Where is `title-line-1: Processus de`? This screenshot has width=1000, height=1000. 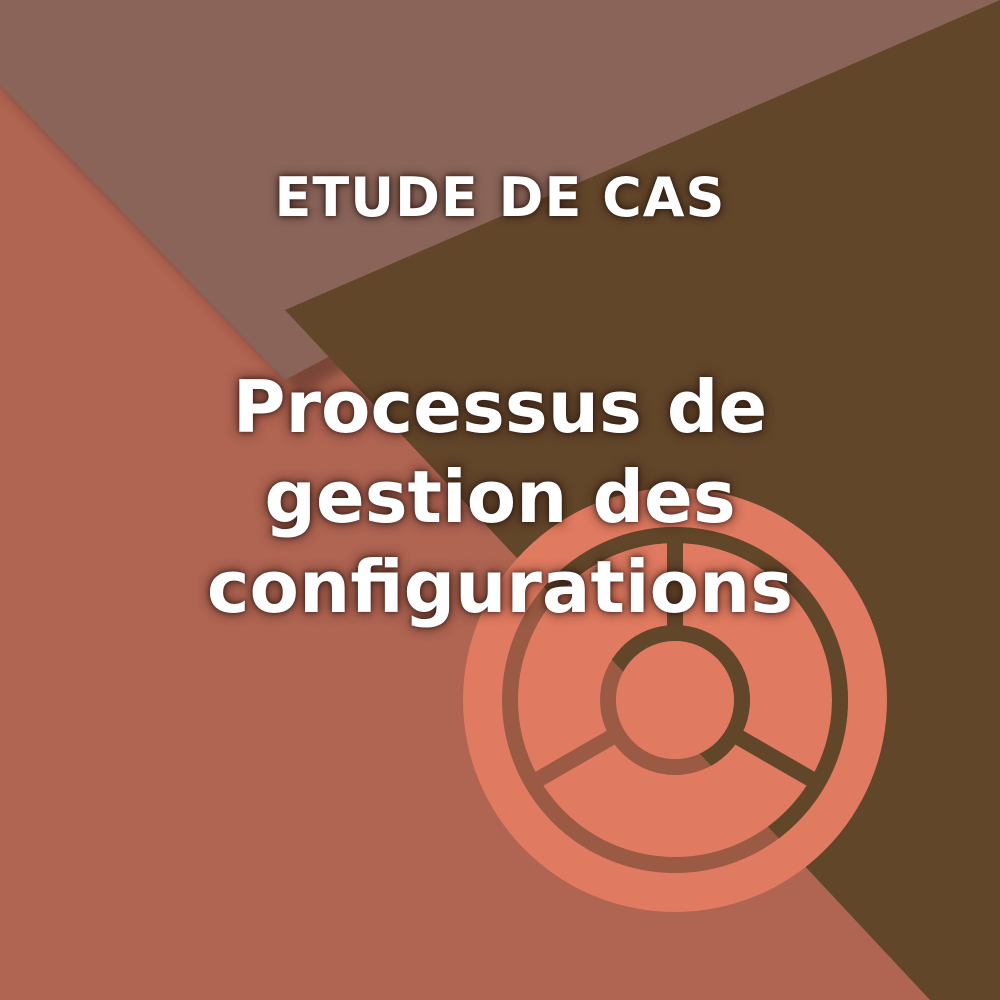 title-line-1: Processus de is located at coordinates (500, 407).